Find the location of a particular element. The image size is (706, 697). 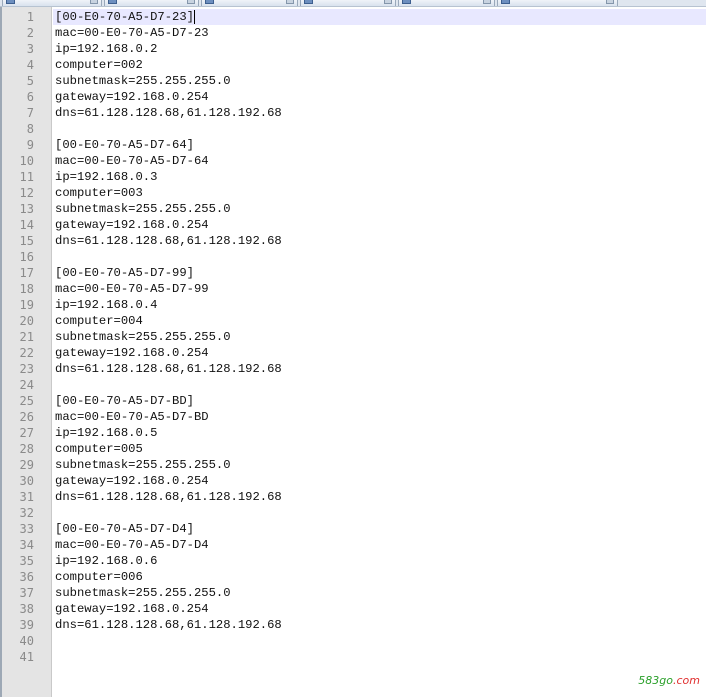

code-line: mac=00-E0-70-A5-D7-64 is located at coordinates (132, 161).